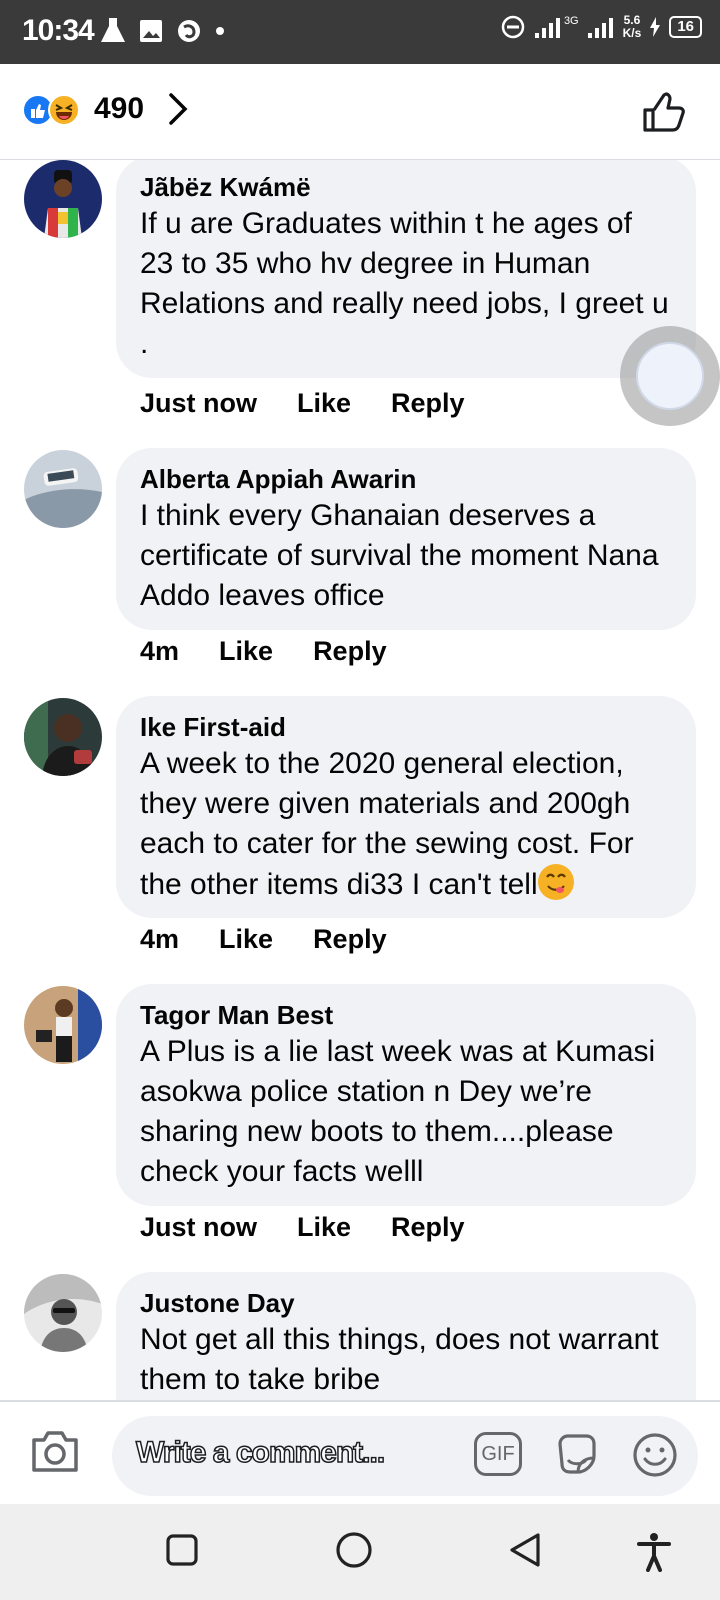 Image resolution: width=720 pixels, height=1600 pixels. What do you see at coordinates (178, 109) in the screenshot?
I see `chevron-right-icon` at bounding box center [178, 109].